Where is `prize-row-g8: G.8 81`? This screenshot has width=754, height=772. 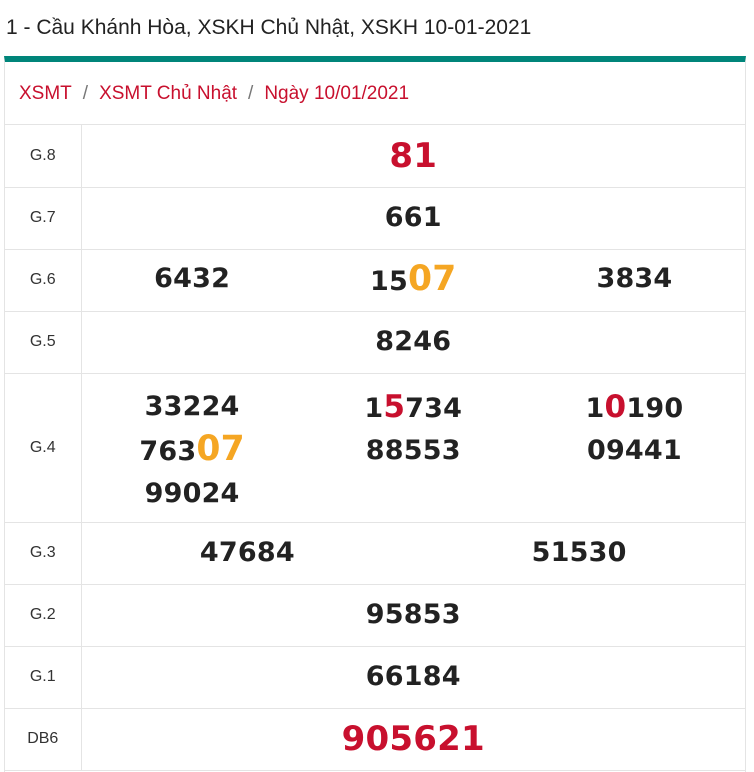 prize-row-g8: G.8 81 is located at coordinates (375, 156).